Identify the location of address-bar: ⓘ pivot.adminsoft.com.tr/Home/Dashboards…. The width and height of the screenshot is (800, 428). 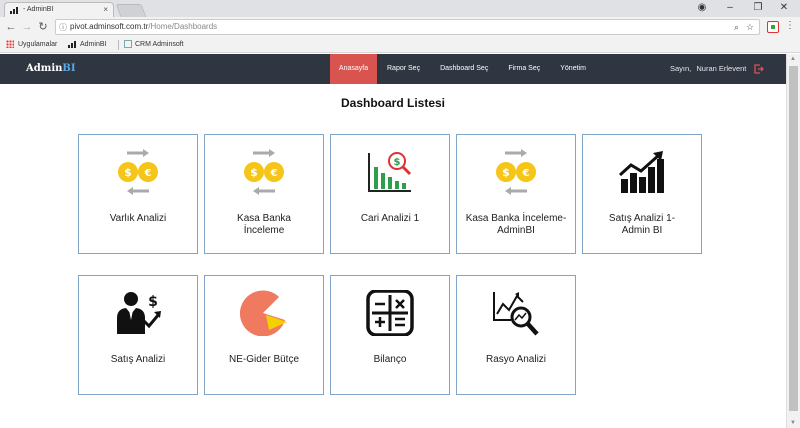
(407, 27).